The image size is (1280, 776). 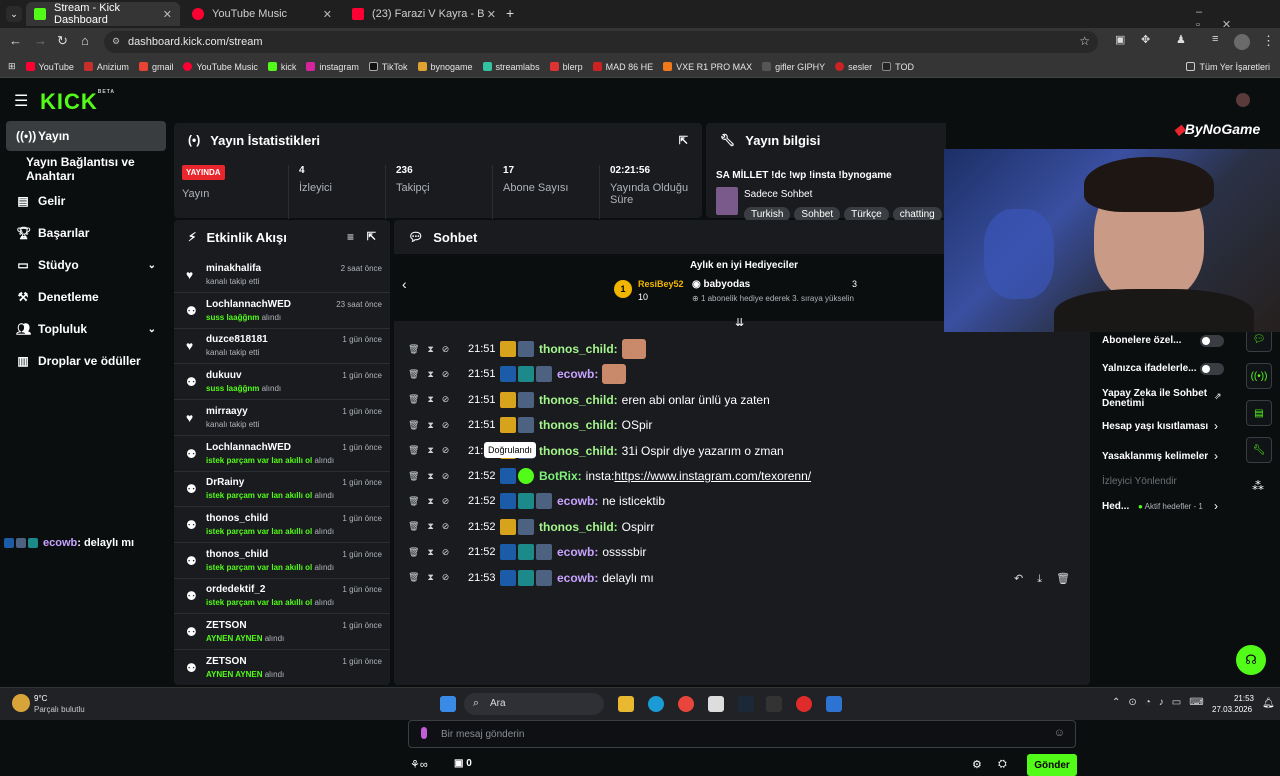 What do you see at coordinates (40, 698) in the screenshot?
I see `weather-temp: 9°C` at bounding box center [40, 698].